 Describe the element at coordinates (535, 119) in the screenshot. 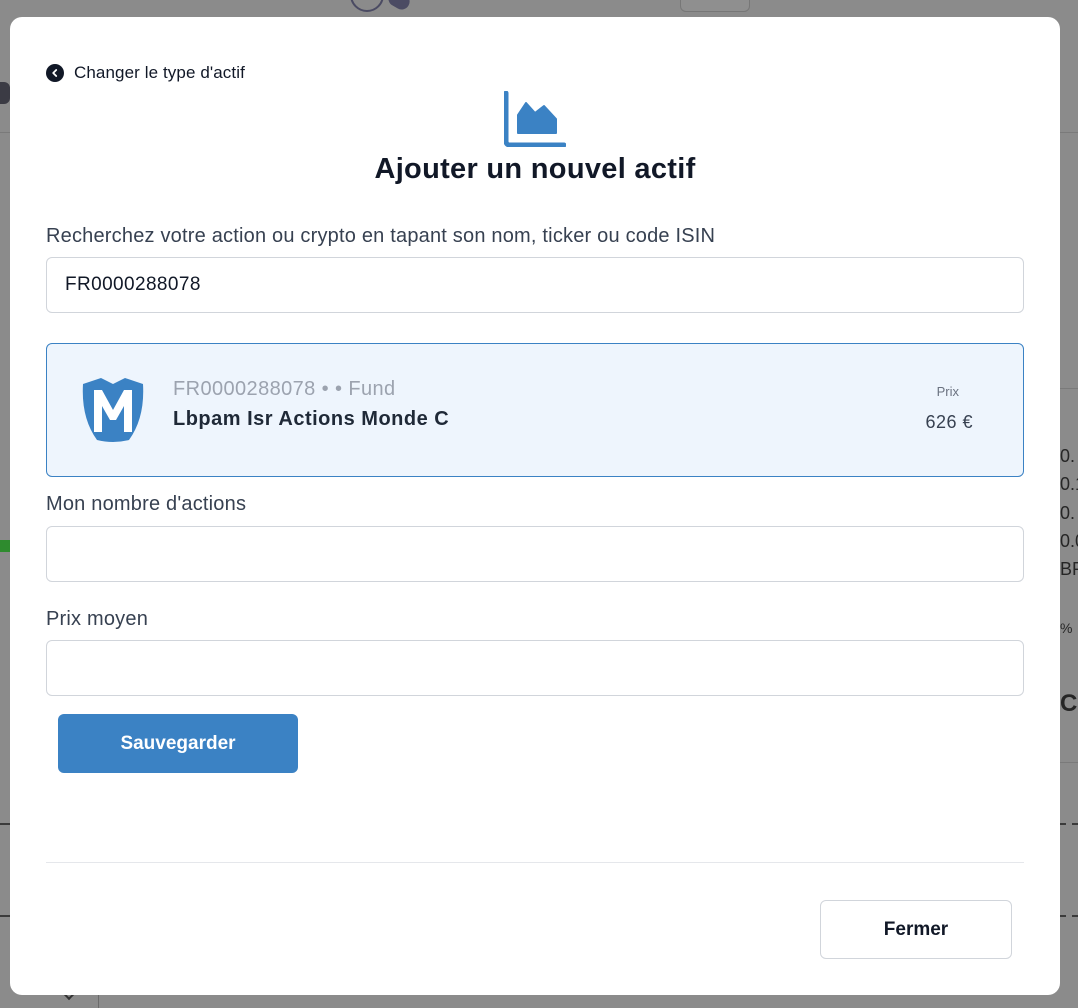

I see `area-chart-icon` at that location.